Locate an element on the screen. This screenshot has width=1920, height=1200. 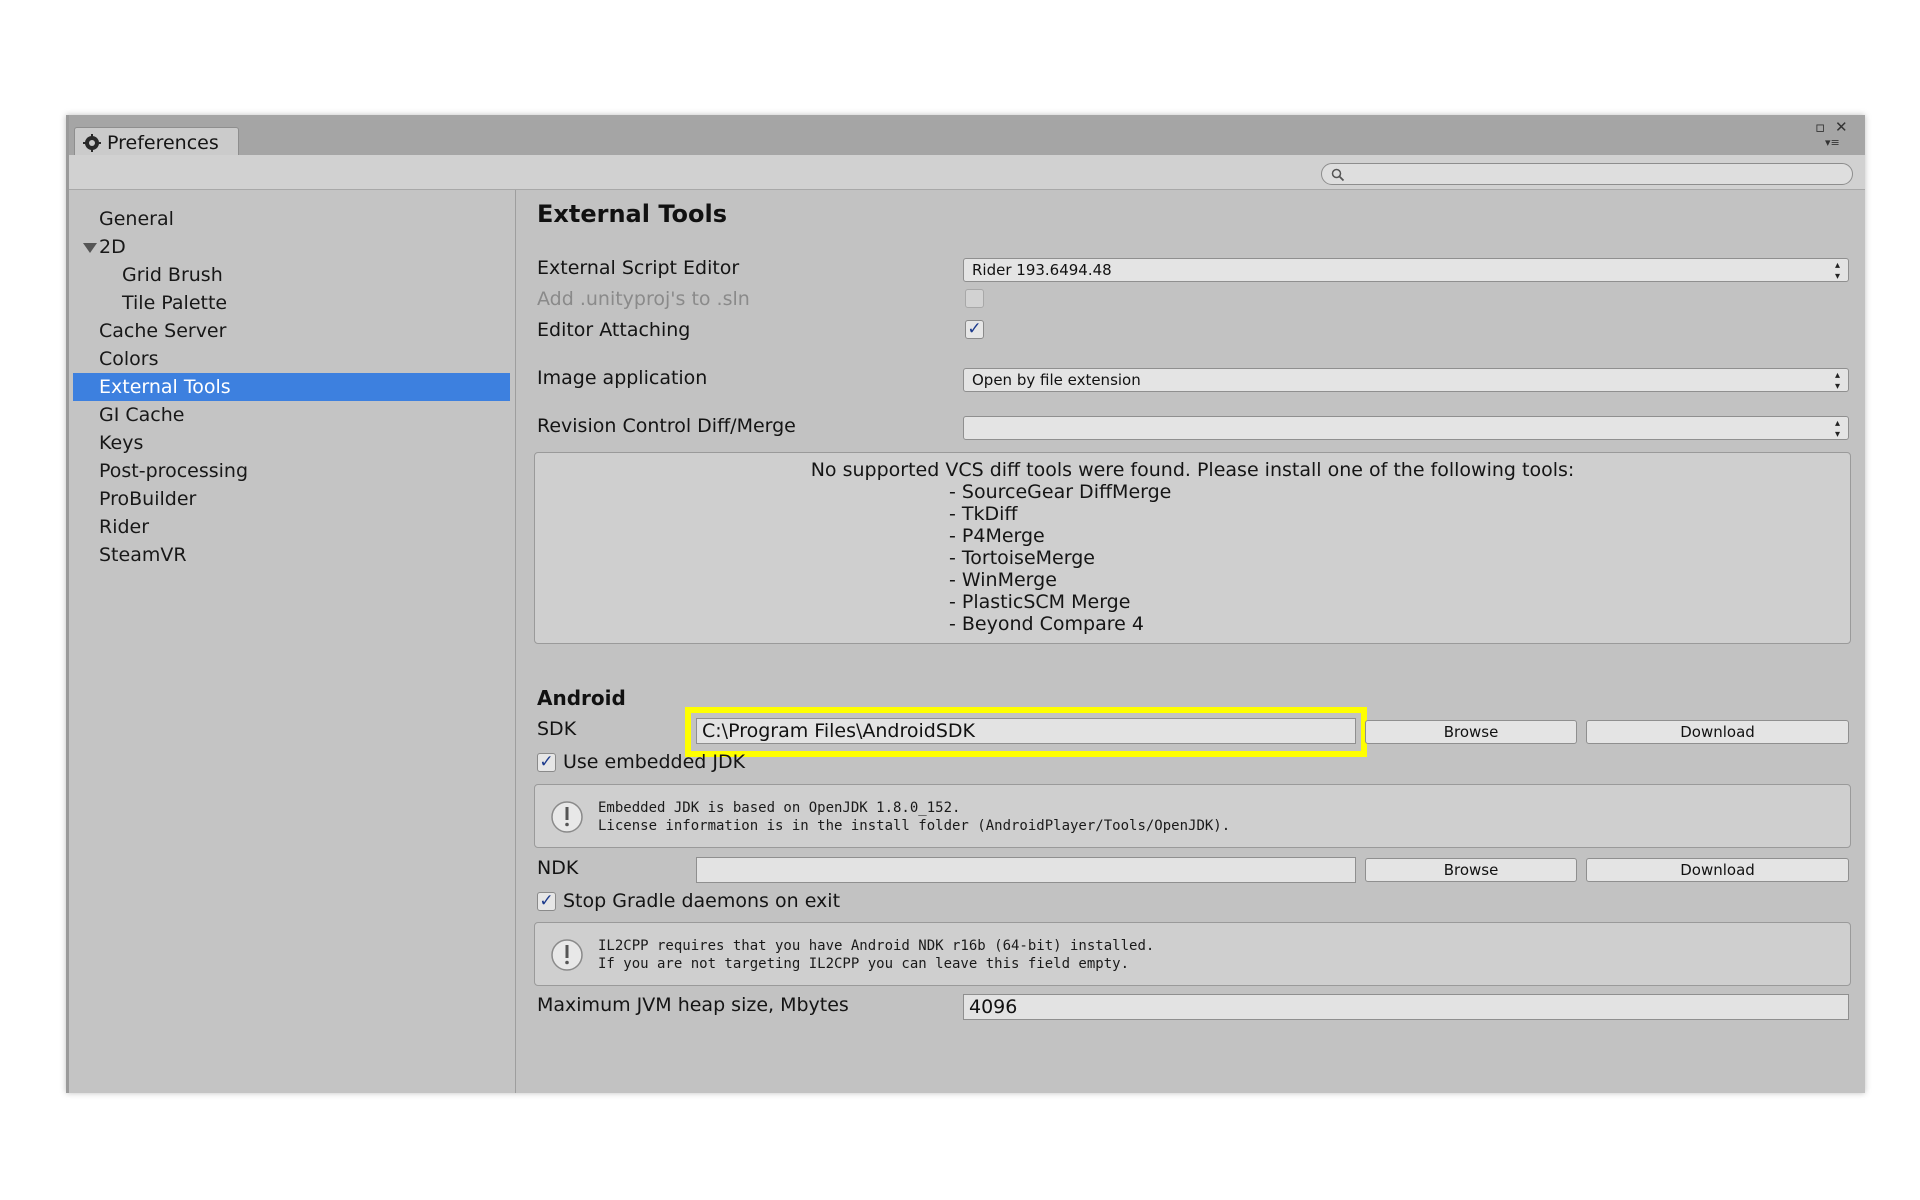
sidebar-item-post-processing: Post-processing is located at coordinates (291, 471).